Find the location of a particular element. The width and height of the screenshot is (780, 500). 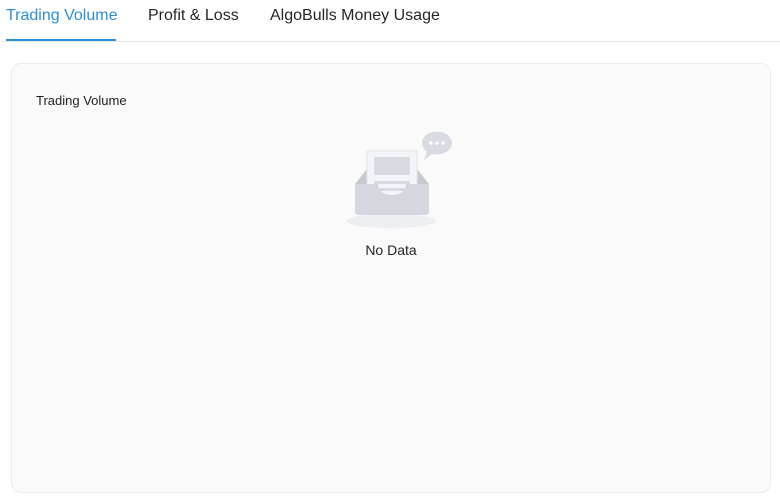

tab-trading-volume: Trading Volume is located at coordinates (61, 16).